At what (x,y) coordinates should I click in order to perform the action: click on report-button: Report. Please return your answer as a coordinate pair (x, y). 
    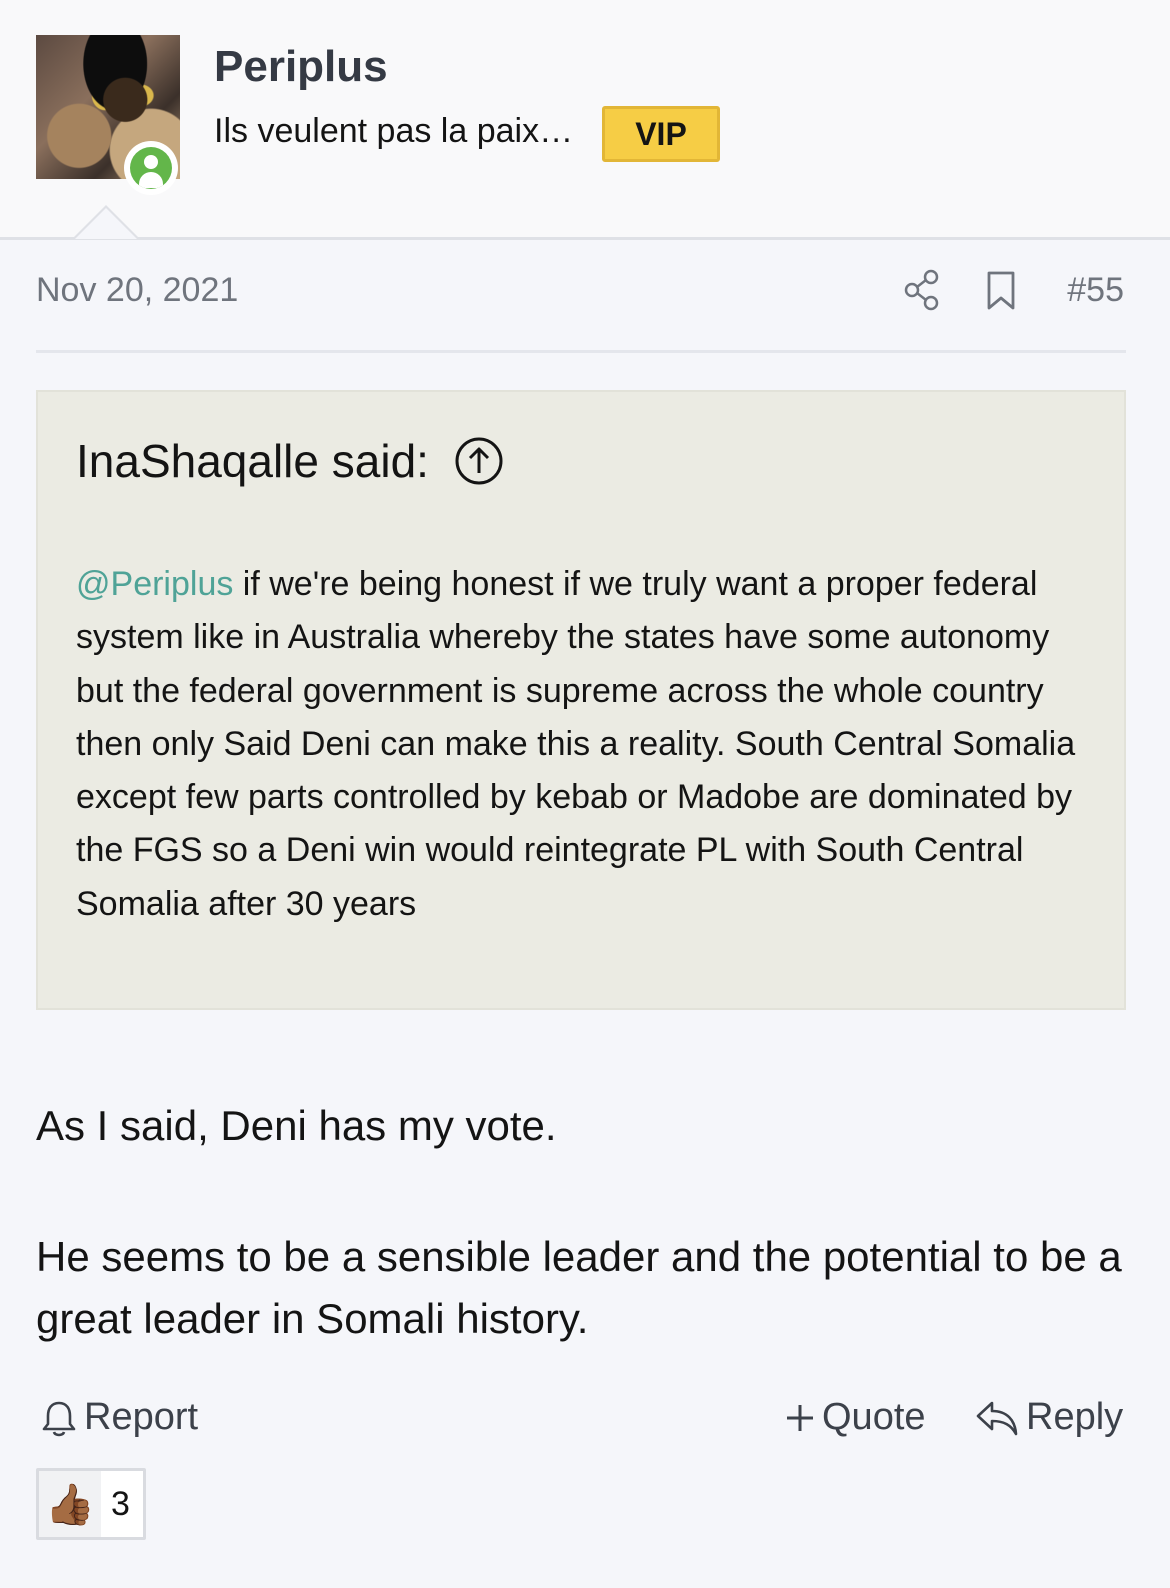
    Looking at the image, I should click on (119, 1417).